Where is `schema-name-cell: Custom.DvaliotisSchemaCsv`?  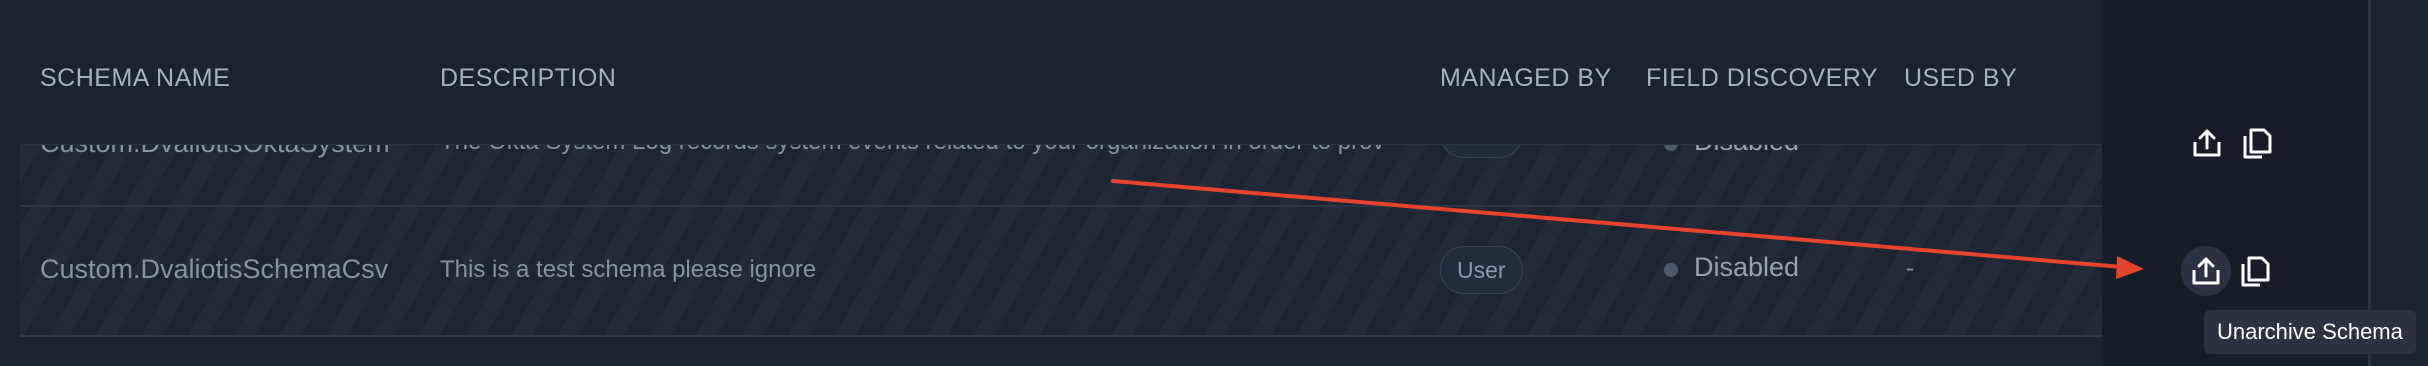
schema-name-cell: Custom.DvaliotisSchemaCsv is located at coordinates (240, 269).